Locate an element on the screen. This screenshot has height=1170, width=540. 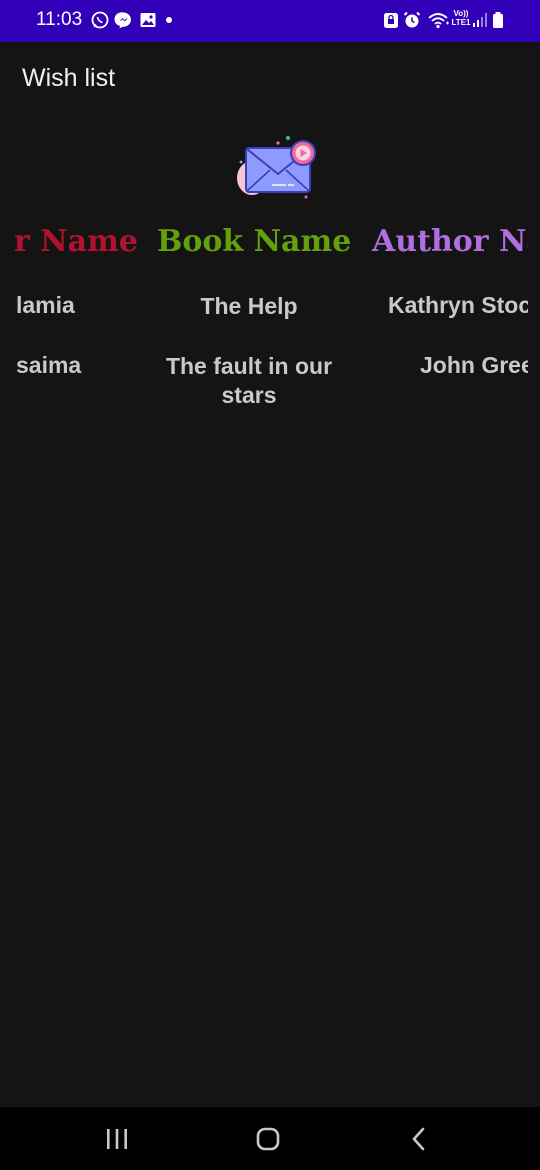
cell-book-name: The fault in our stars is located at coordinates (249, 380).